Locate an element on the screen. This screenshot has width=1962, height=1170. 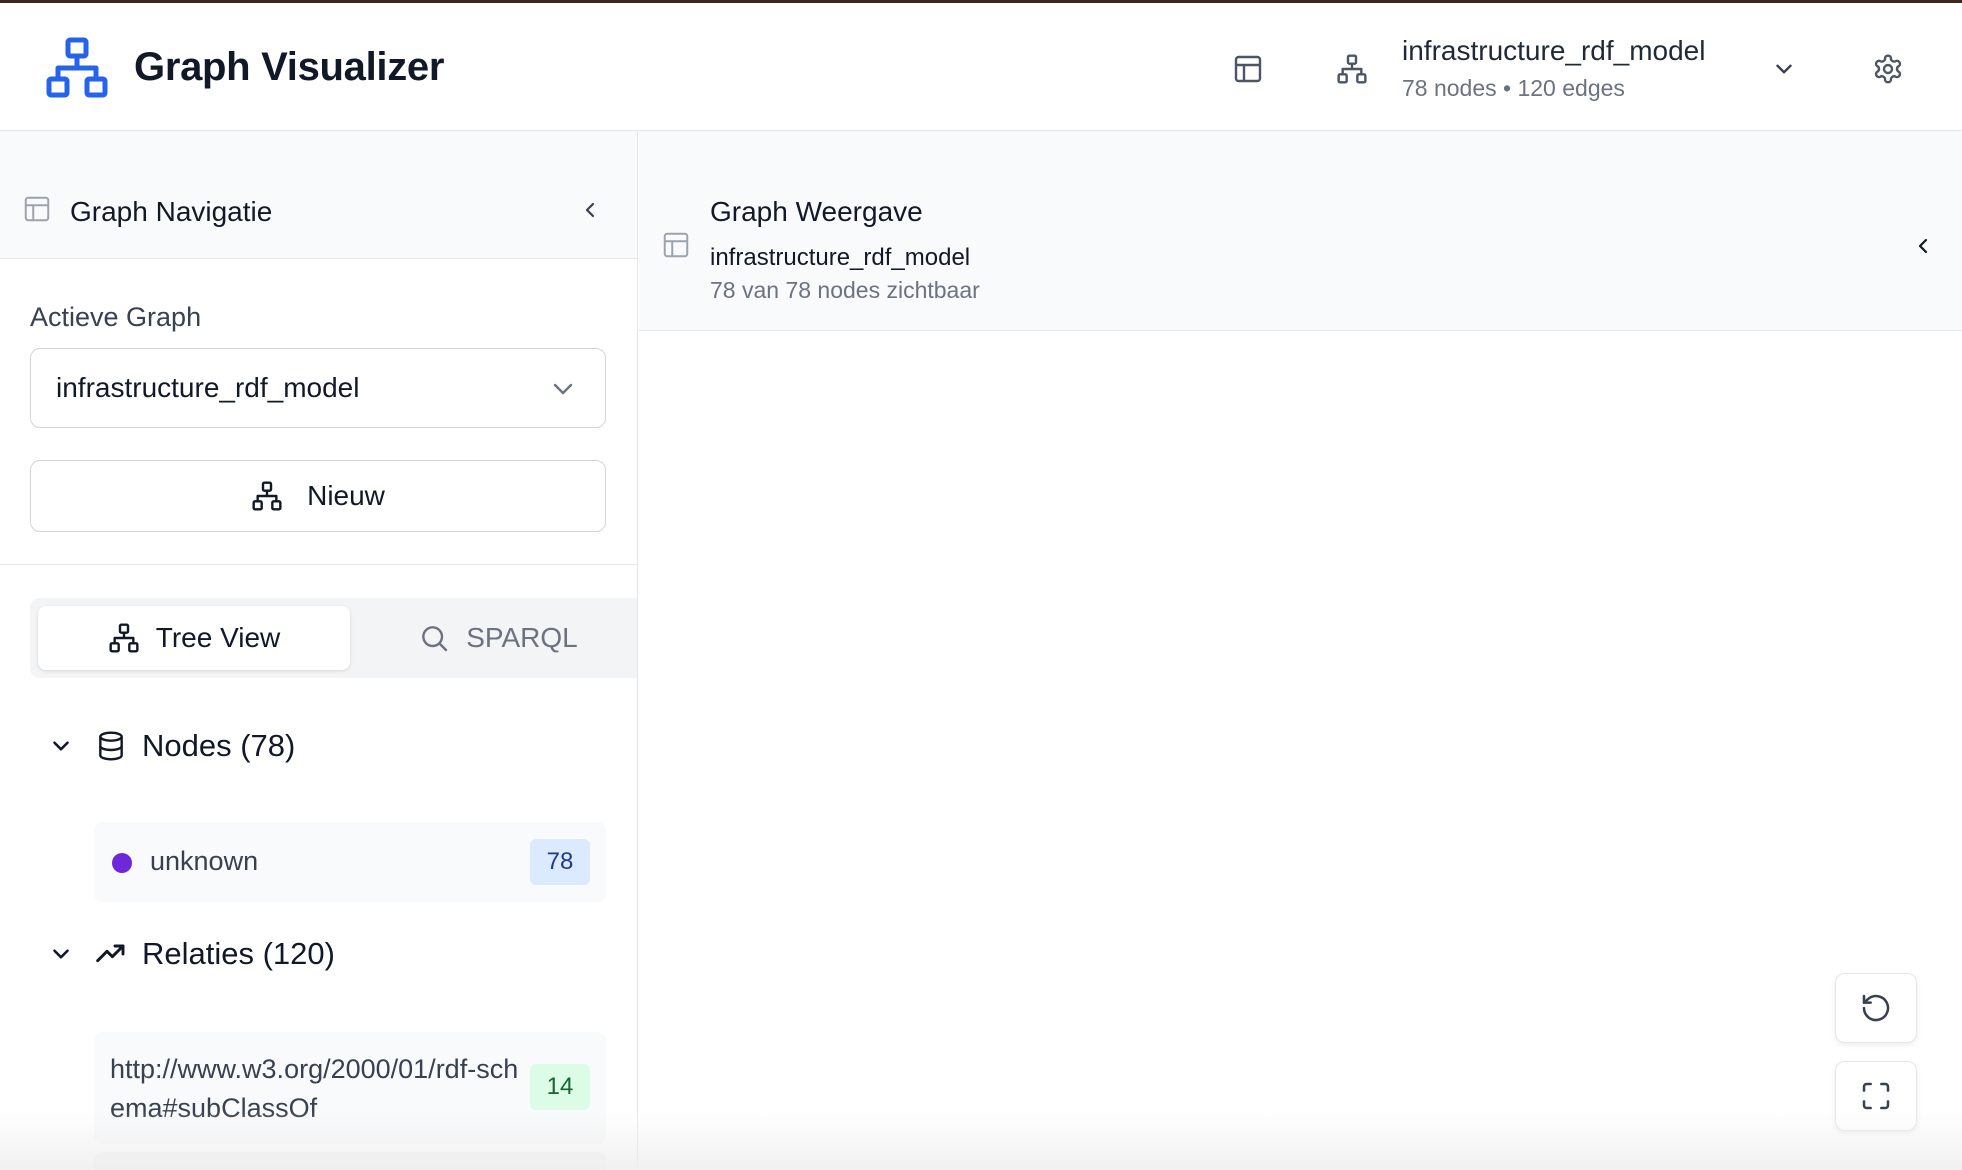
list-item is located at coordinates (350, 1161).